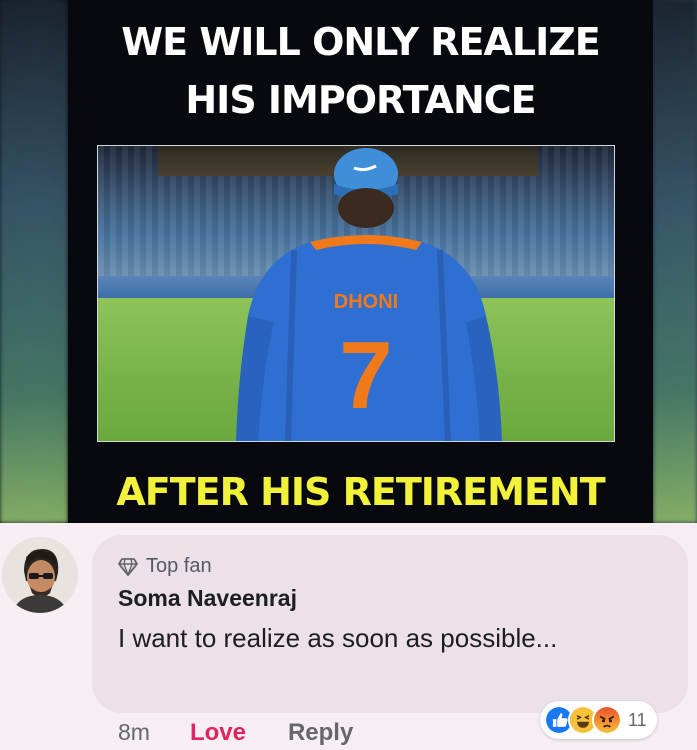 The width and height of the screenshot is (697, 750). Describe the element at coordinates (207, 598) in the screenshot. I see `comment-author: Soma Naveenraj` at that location.